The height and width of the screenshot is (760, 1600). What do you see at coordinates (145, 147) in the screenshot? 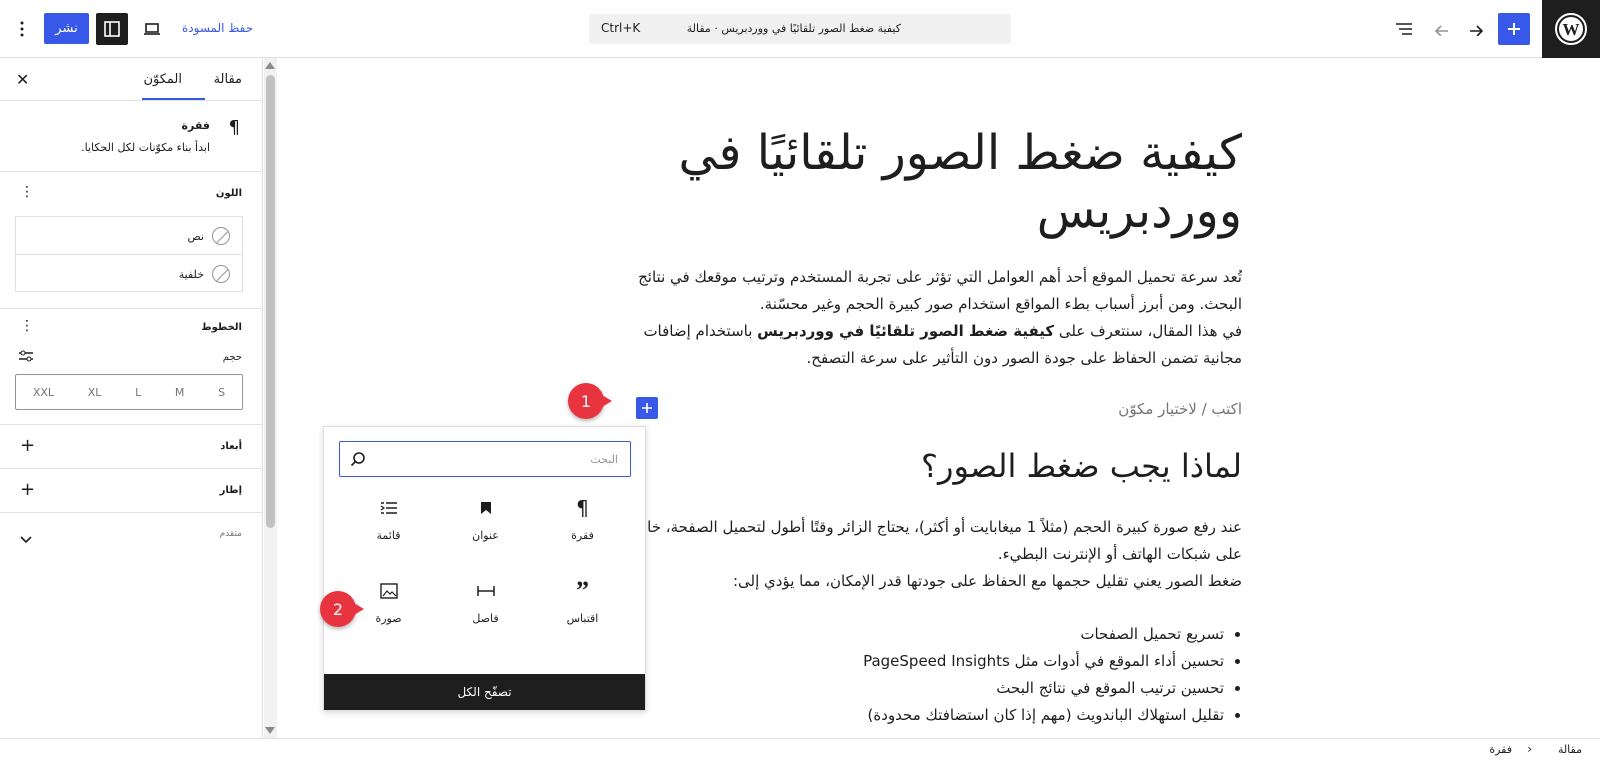
I see `block-description: ابدأ بناء مكوّنات لكل الحكايا.` at bounding box center [145, 147].